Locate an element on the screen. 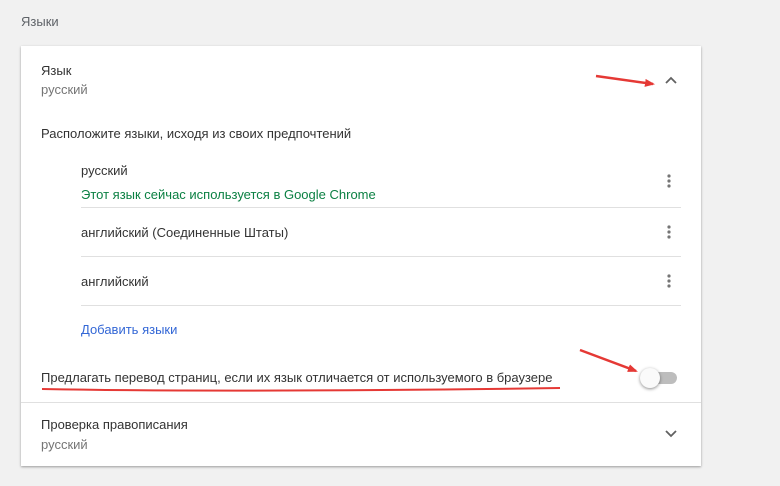 Image resolution: width=780 pixels, height=486 pixels. section-divider is located at coordinates (361, 402).